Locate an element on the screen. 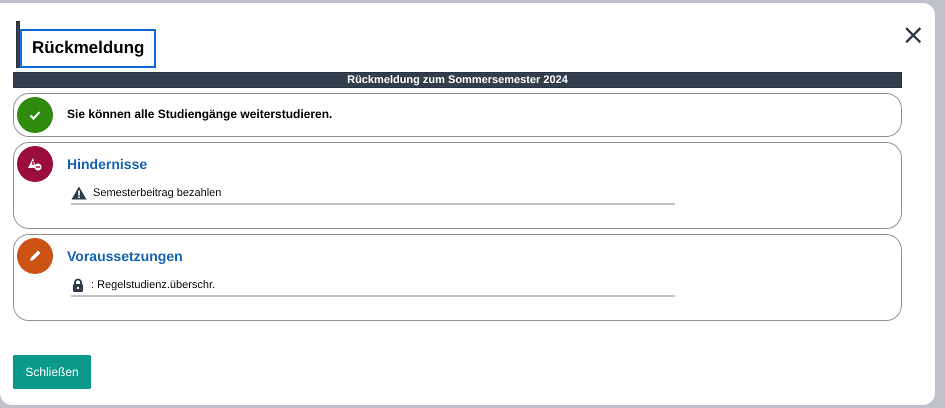  warning-icon is located at coordinates (79, 193).